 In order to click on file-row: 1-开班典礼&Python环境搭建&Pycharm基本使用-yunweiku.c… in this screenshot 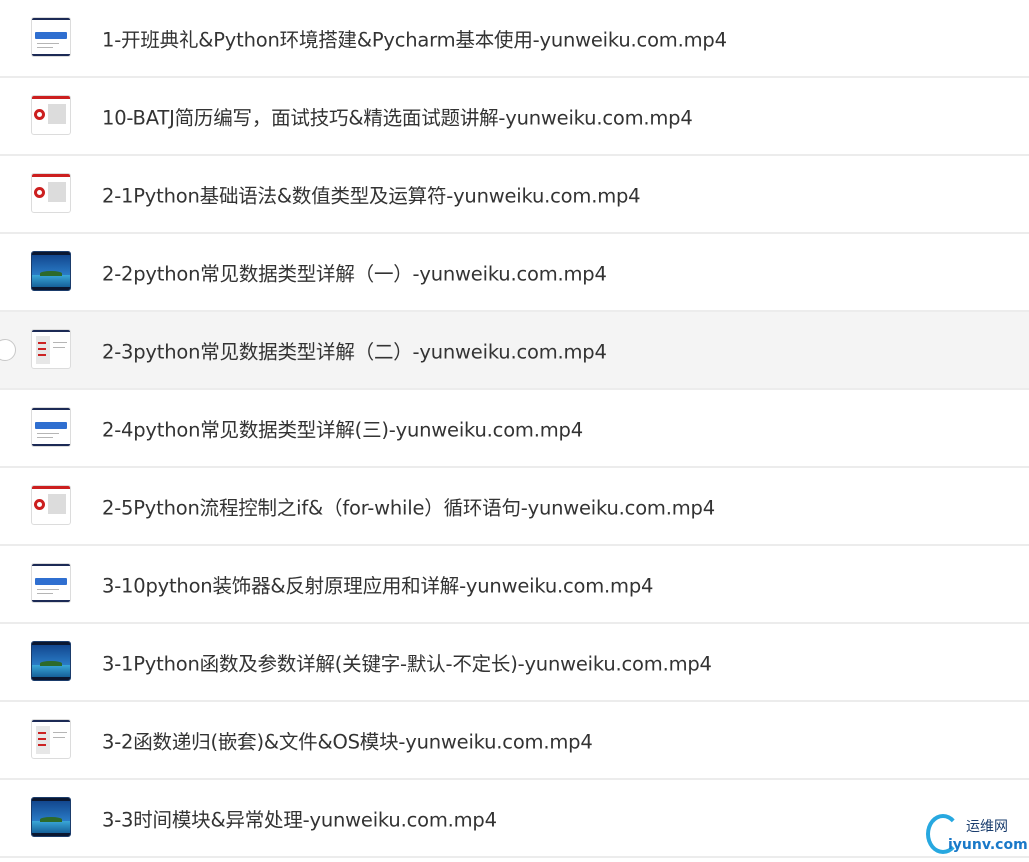, I will do `click(514, 39)`.